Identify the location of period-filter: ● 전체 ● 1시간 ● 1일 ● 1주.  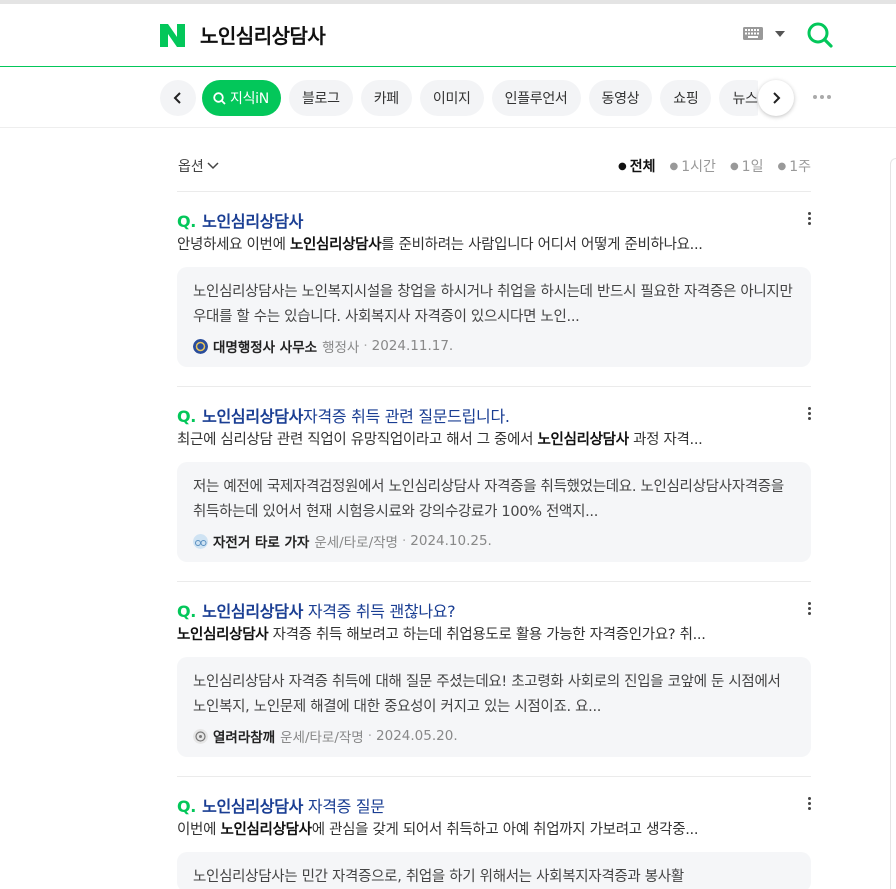
(714, 166).